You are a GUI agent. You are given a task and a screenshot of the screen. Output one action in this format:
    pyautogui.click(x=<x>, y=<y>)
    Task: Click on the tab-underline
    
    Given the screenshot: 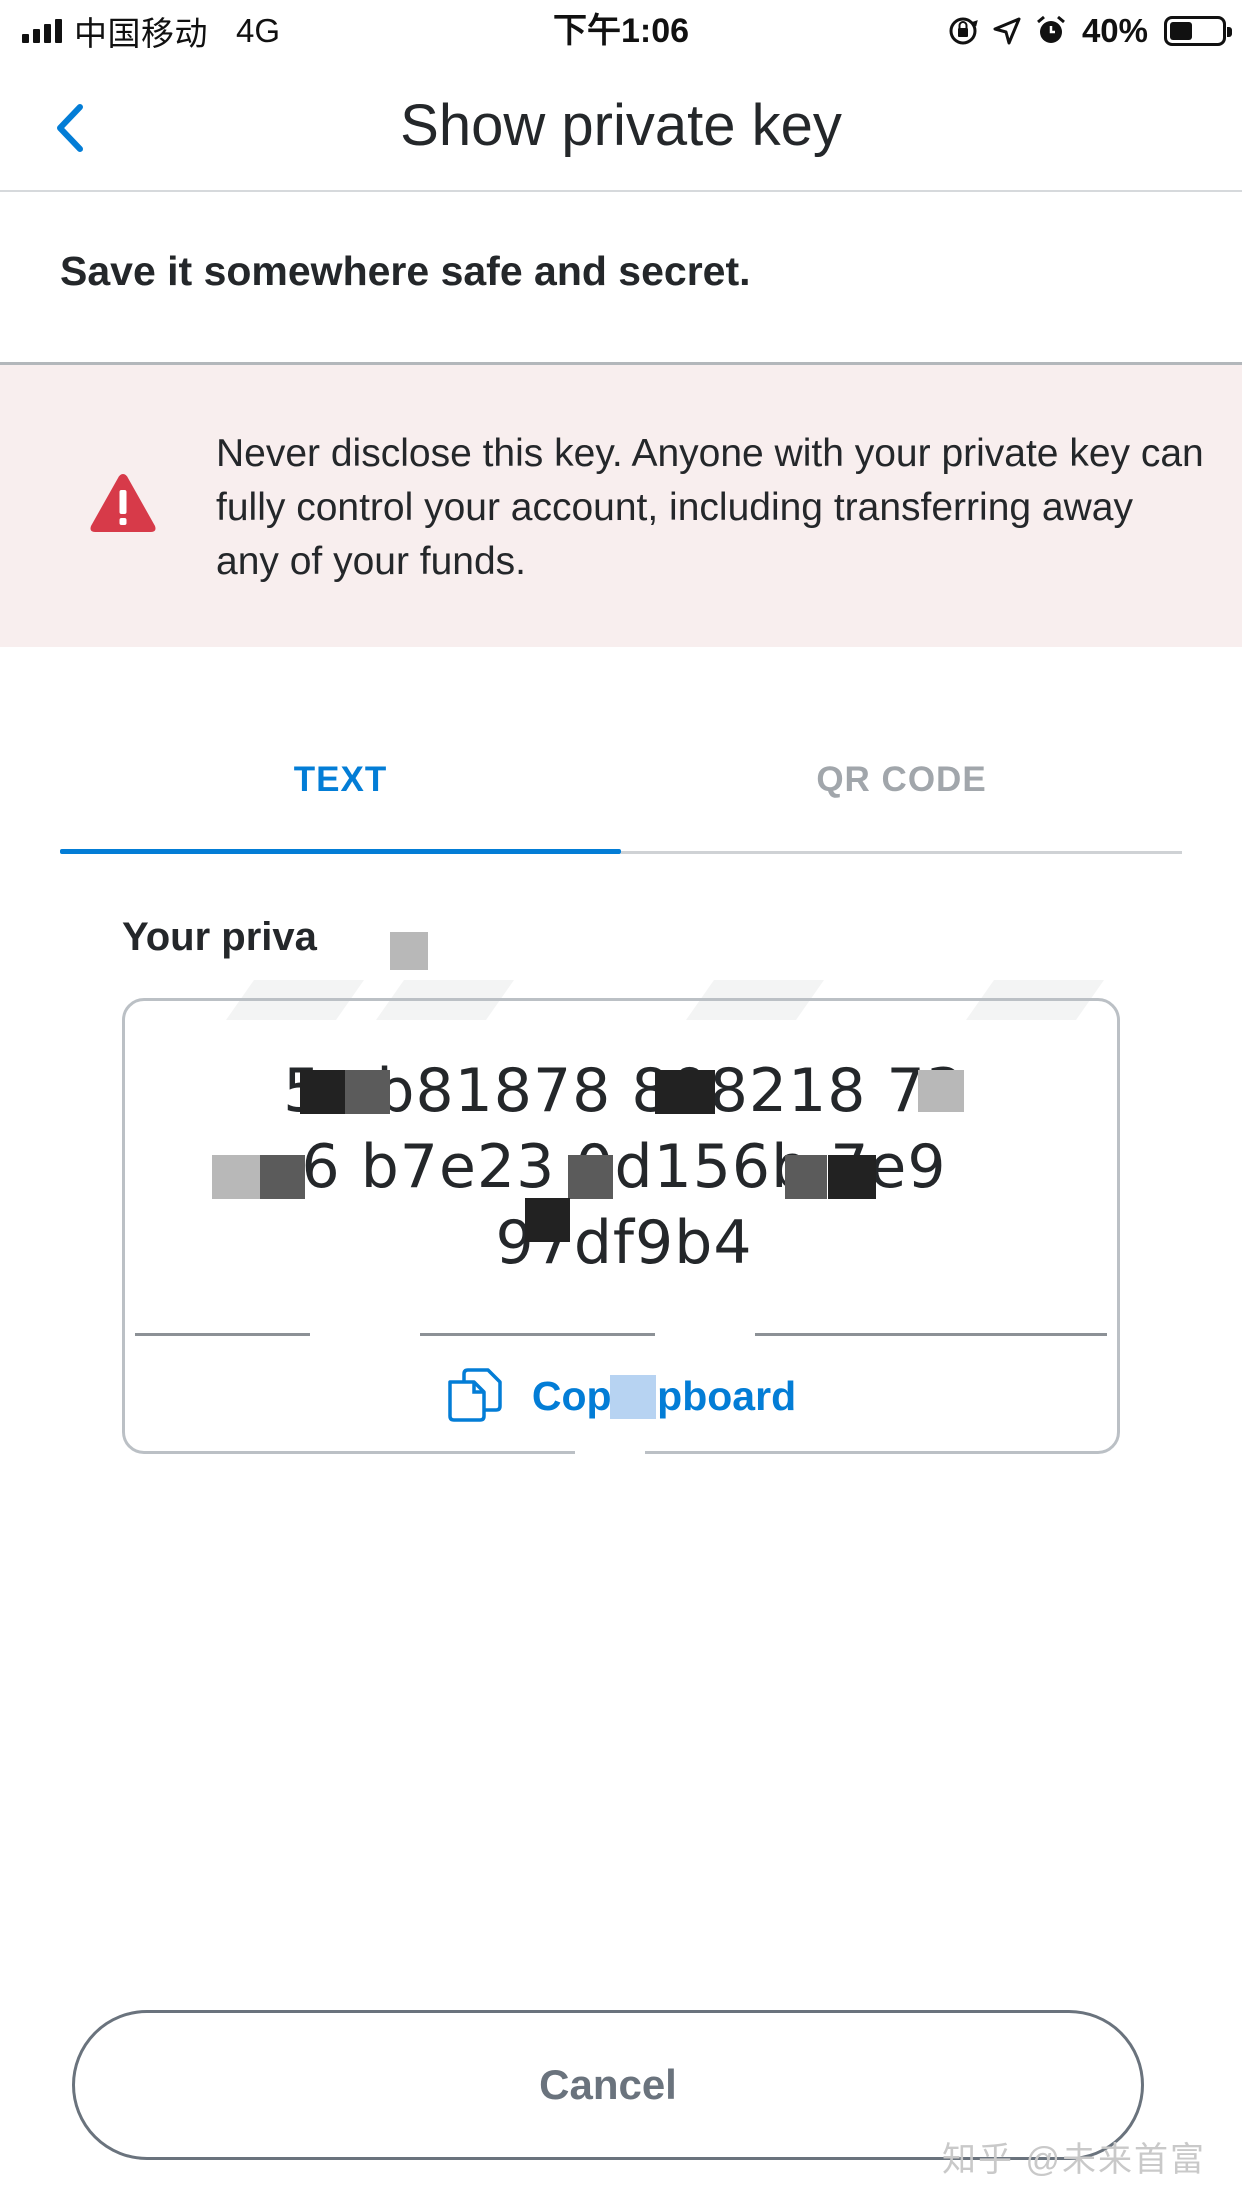 What is the action you would take?
    pyautogui.click(x=901, y=852)
    